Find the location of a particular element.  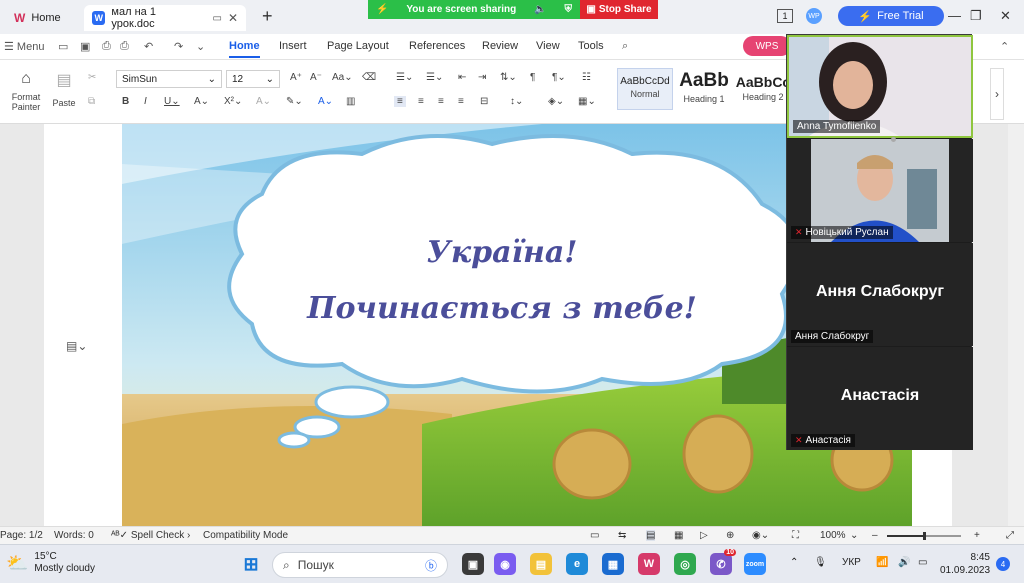

weather-widget: ⛅ 15°C Mostly cloudy is located at coordinates (50, 563).